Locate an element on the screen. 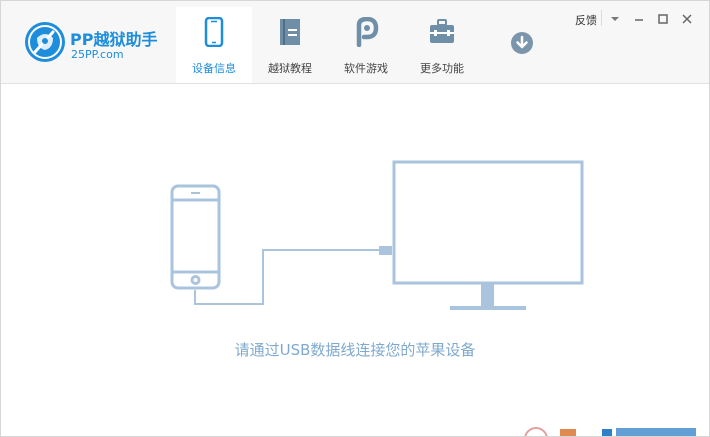 This screenshot has width=710, height=437. tab-label: 越狱教程 is located at coordinates (290, 68).